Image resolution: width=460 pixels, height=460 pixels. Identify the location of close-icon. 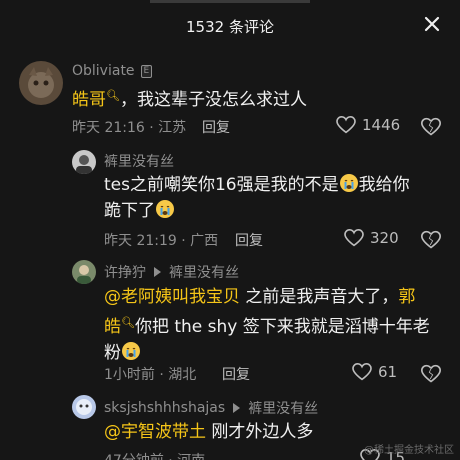
(432, 24).